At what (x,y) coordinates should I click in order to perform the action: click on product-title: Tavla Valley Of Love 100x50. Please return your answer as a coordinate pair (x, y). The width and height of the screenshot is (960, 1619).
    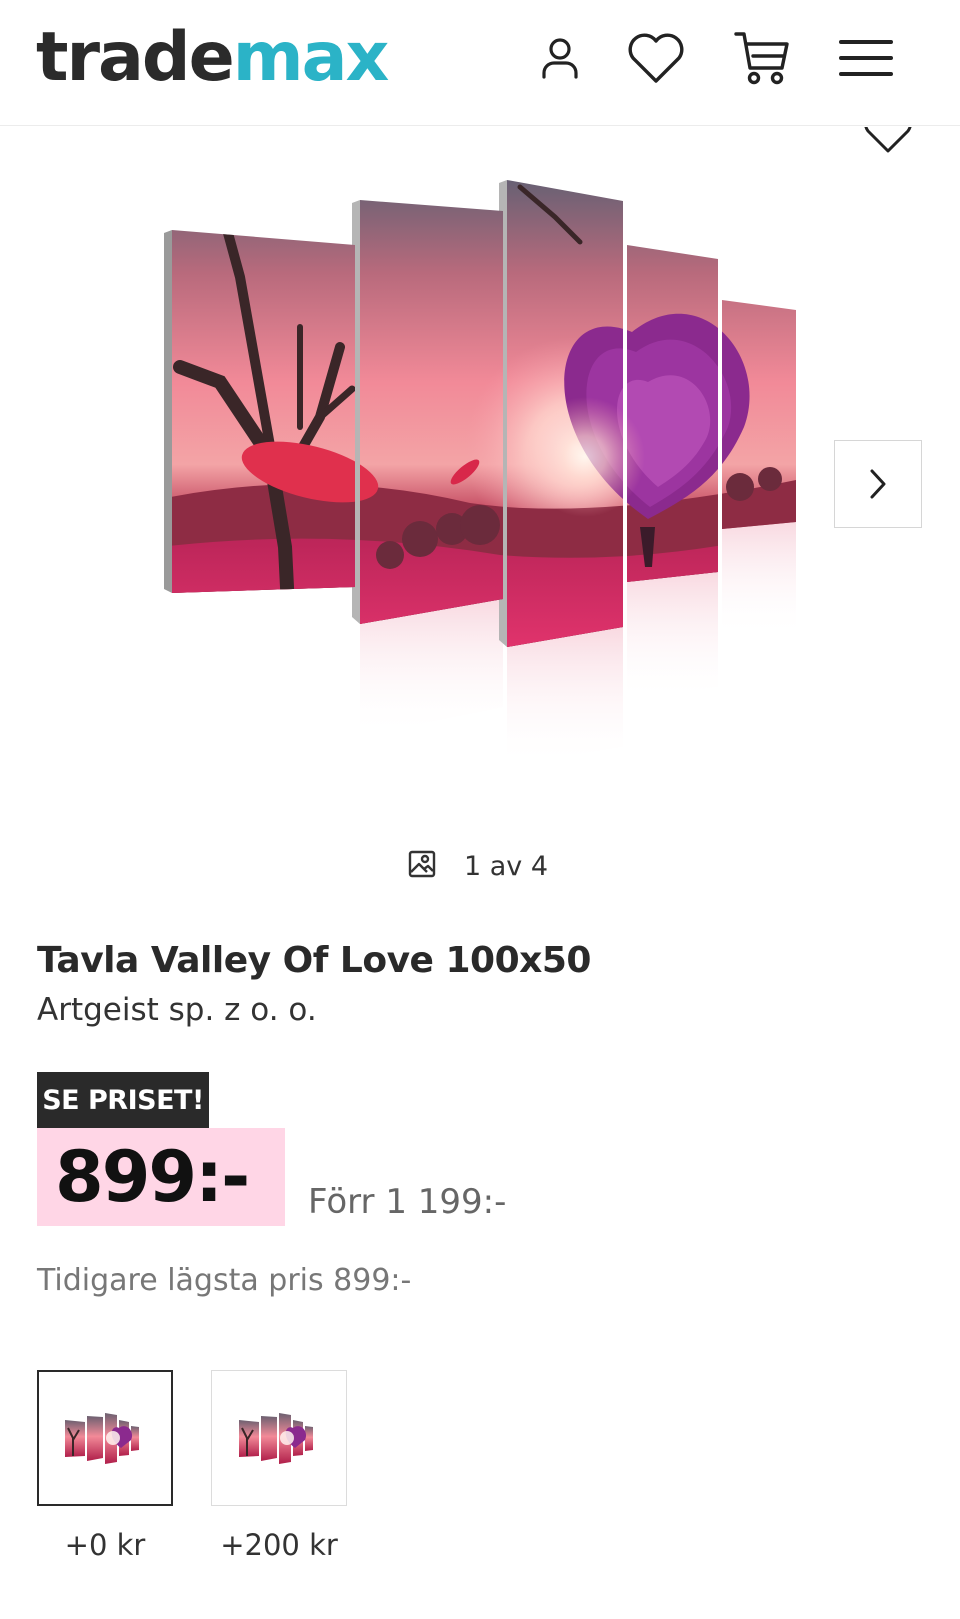
    Looking at the image, I should click on (314, 960).